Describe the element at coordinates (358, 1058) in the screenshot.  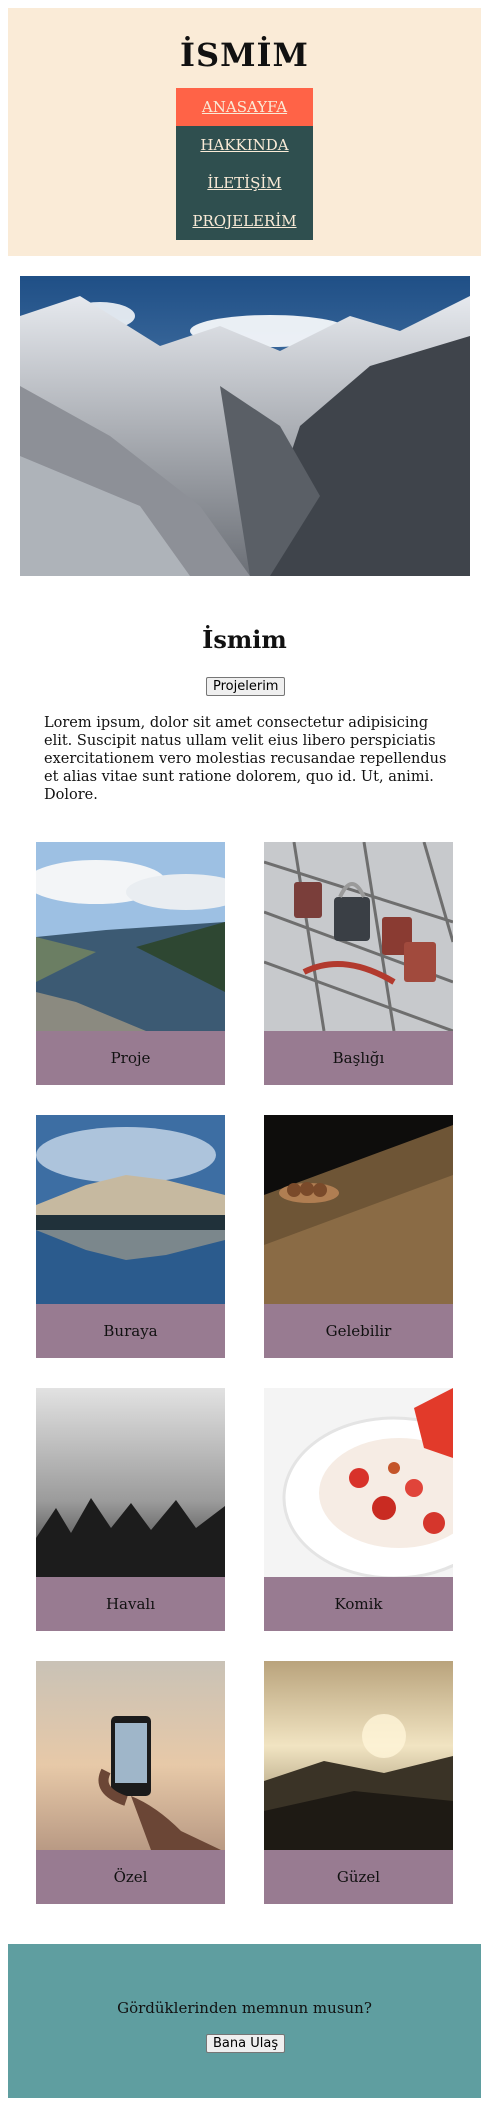
I see `gallery-caption: Başlığı` at that location.